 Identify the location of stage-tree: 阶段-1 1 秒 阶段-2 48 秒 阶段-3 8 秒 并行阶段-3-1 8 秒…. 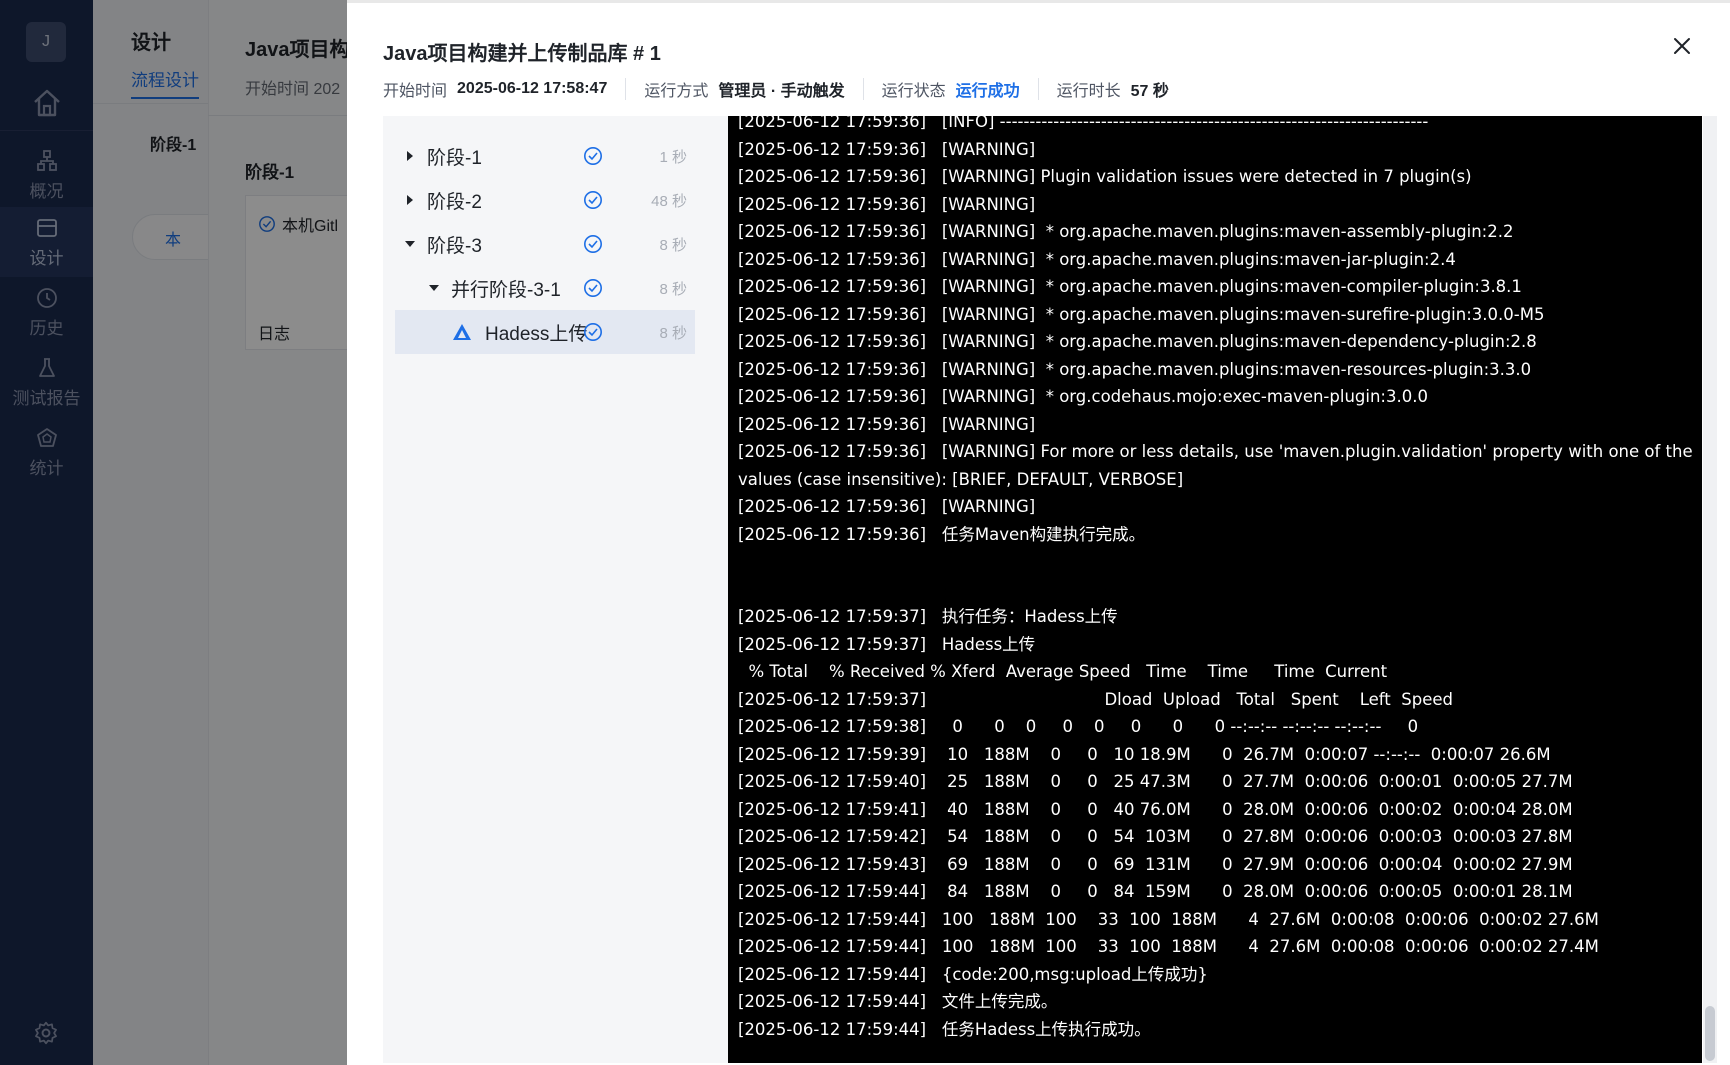
(545, 244).